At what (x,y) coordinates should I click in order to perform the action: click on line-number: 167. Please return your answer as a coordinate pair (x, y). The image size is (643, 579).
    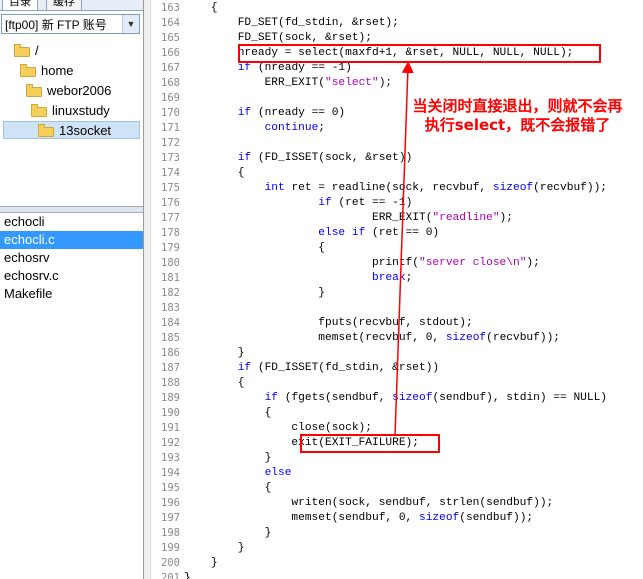
    Looking at the image, I should click on (170, 68).